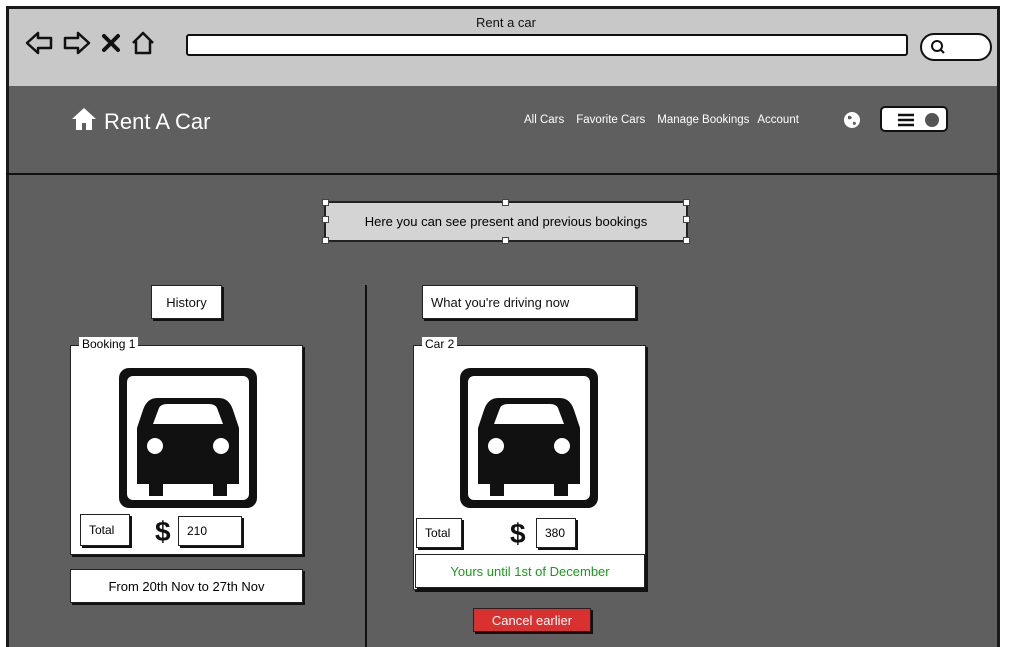  Describe the element at coordinates (84, 122) in the screenshot. I see `home-icon` at that location.